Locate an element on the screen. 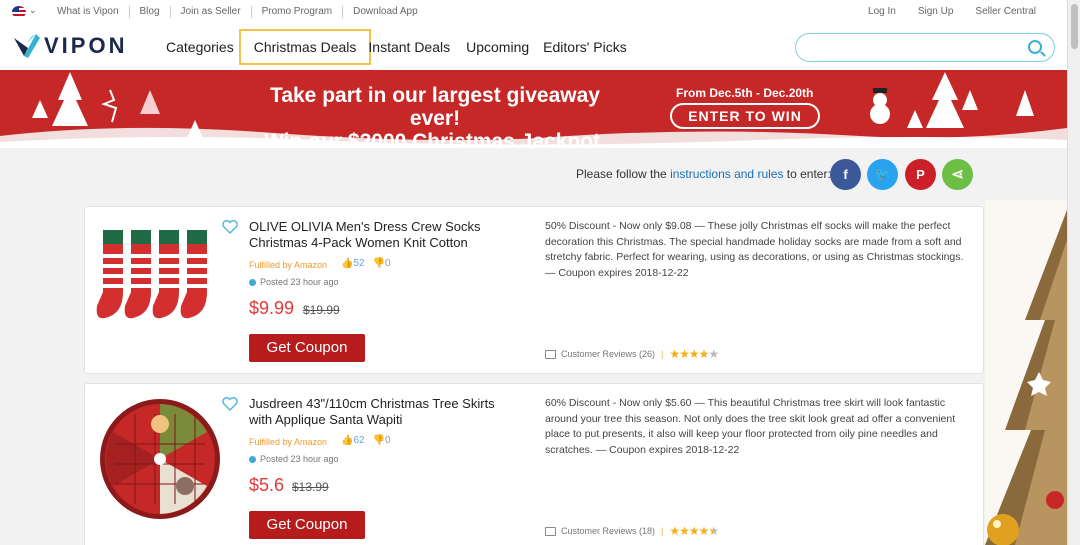  link-what-is-vipon: What is Vipon is located at coordinates (88, 12).